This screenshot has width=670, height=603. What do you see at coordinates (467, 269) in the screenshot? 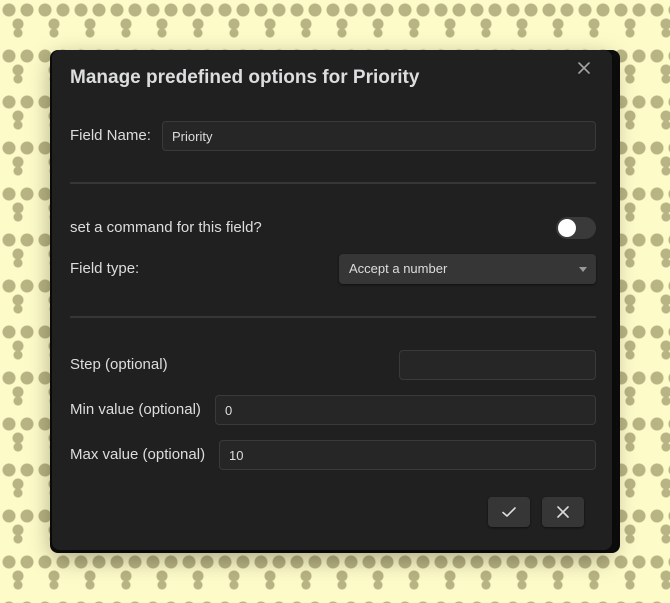
I see `field-type-select: Accept a number` at bounding box center [467, 269].